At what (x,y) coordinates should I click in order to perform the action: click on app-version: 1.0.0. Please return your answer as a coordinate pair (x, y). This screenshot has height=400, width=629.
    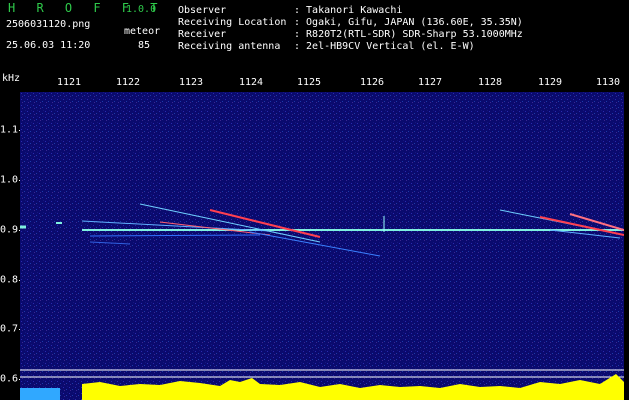
    Looking at the image, I should click on (141, 9).